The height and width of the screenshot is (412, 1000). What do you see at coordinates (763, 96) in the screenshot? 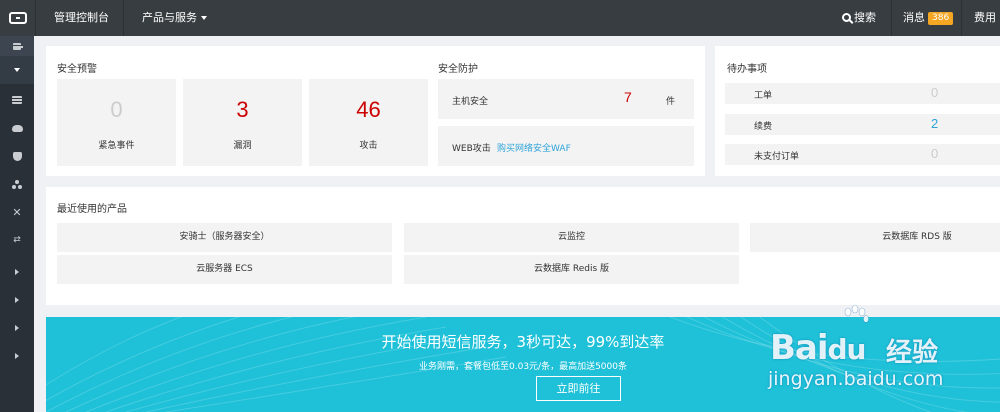
I see `todo-tickets-label: 工单` at bounding box center [763, 96].